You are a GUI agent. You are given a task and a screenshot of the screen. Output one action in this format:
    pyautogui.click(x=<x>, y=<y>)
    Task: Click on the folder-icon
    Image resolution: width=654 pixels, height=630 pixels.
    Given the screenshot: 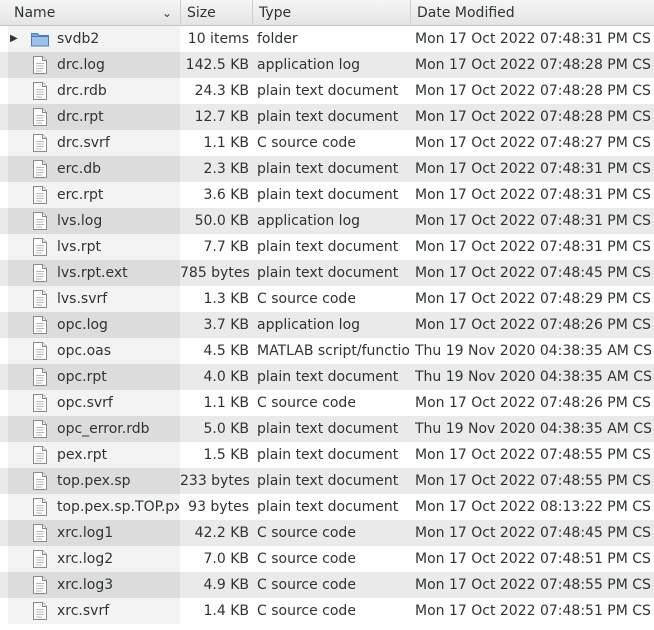 What is the action you would take?
    pyautogui.click(x=40, y=39)
    